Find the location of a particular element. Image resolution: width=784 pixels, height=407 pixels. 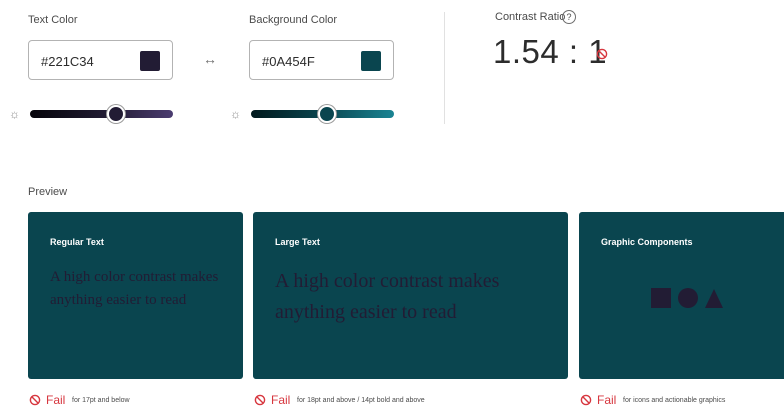

contrast-ratio-label: Contrast Ratio is located at coordinates (530, 17).